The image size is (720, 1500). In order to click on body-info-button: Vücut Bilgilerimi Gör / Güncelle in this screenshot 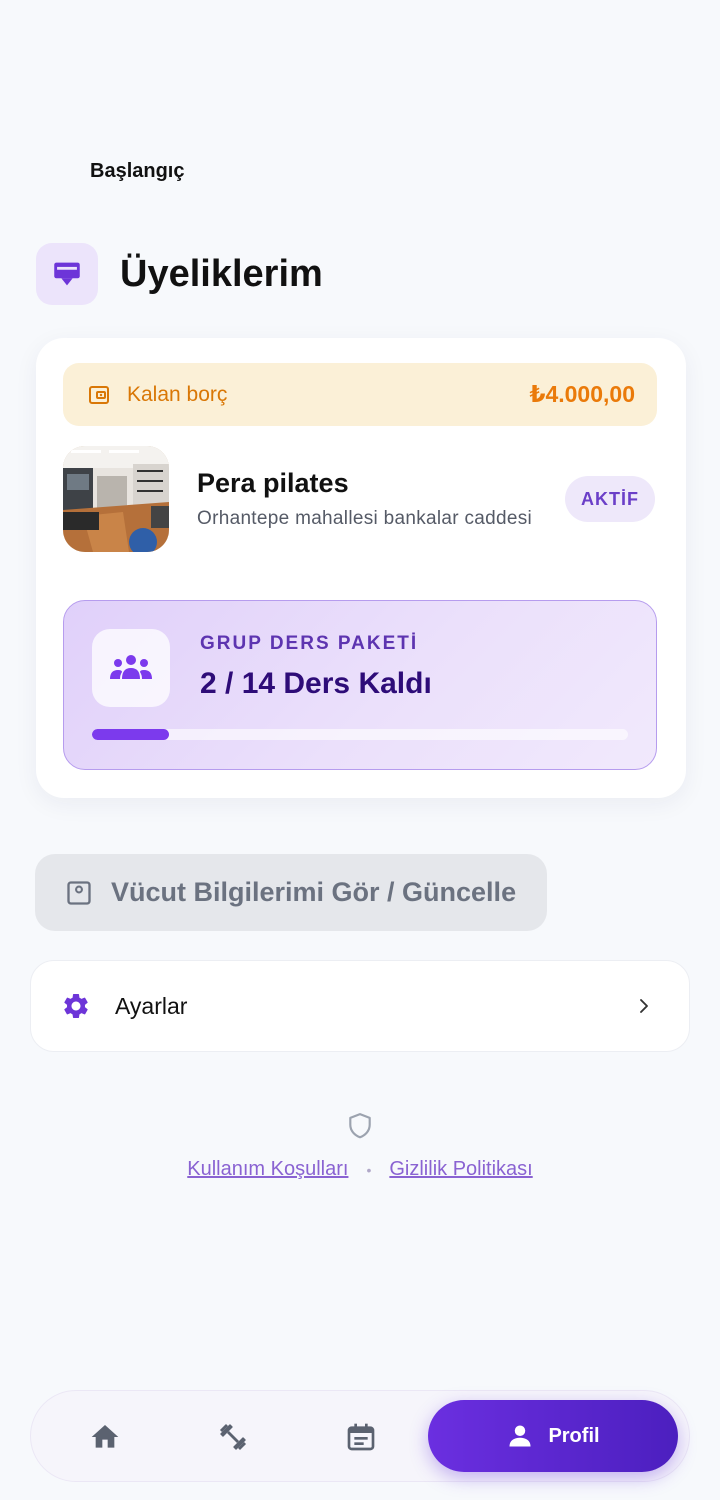, I will do `click(291, 892)`.